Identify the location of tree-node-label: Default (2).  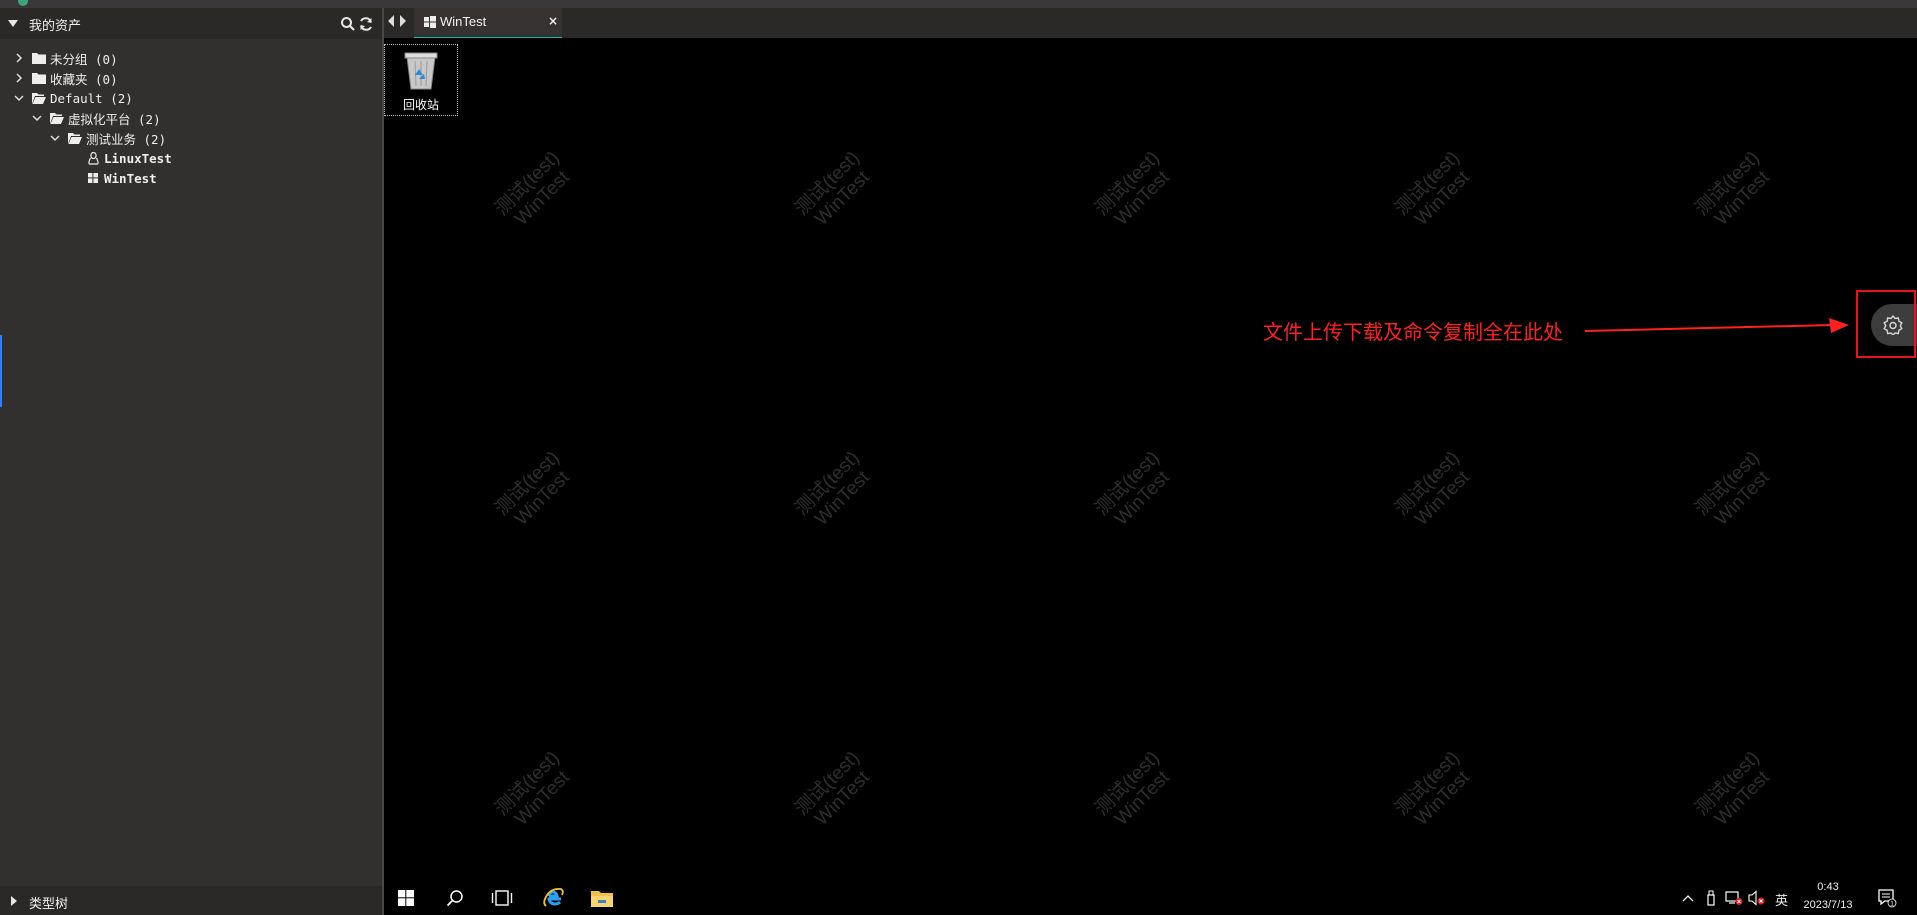
(91, 98).